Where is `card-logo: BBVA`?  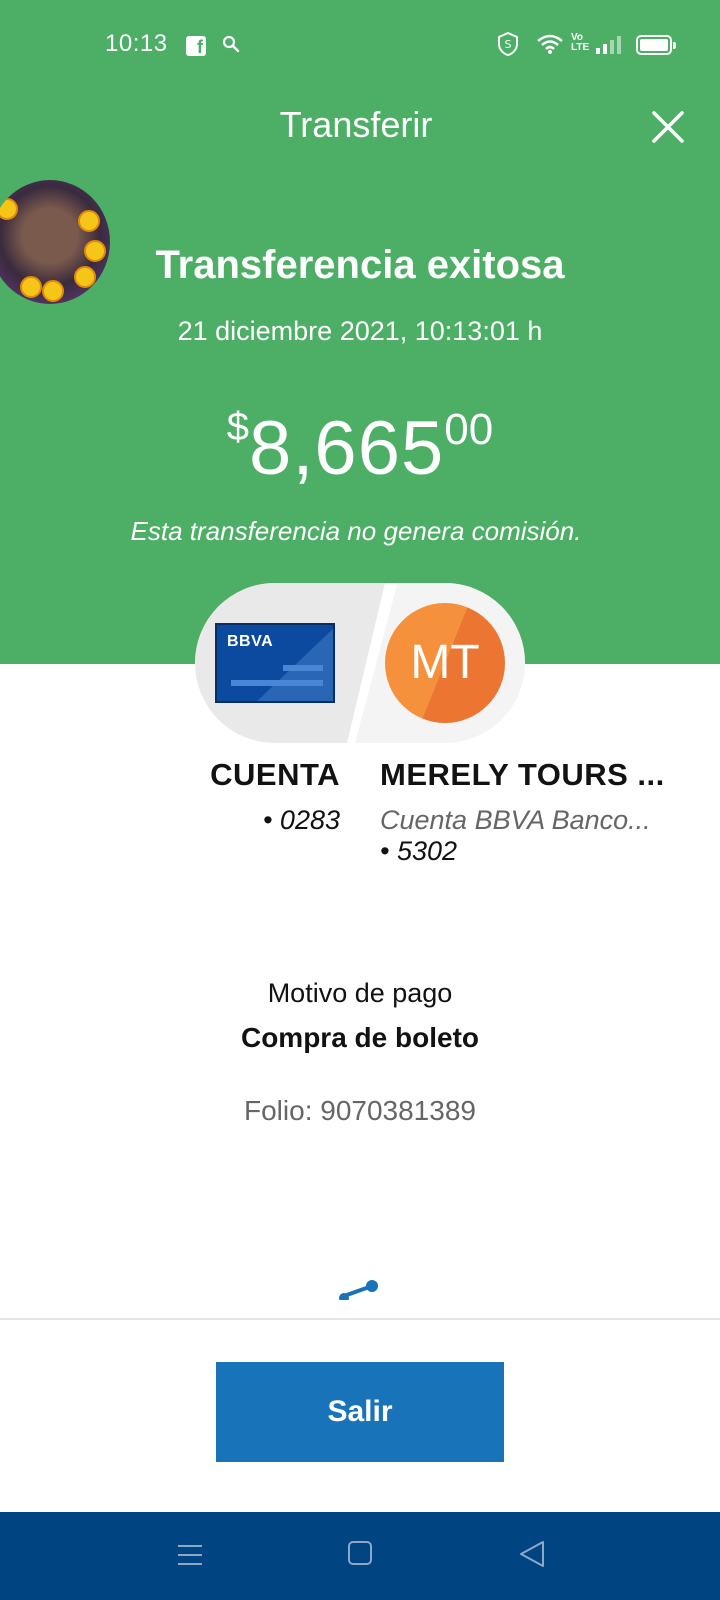 card-logo: BBVA is located at coordinates (250, 641).